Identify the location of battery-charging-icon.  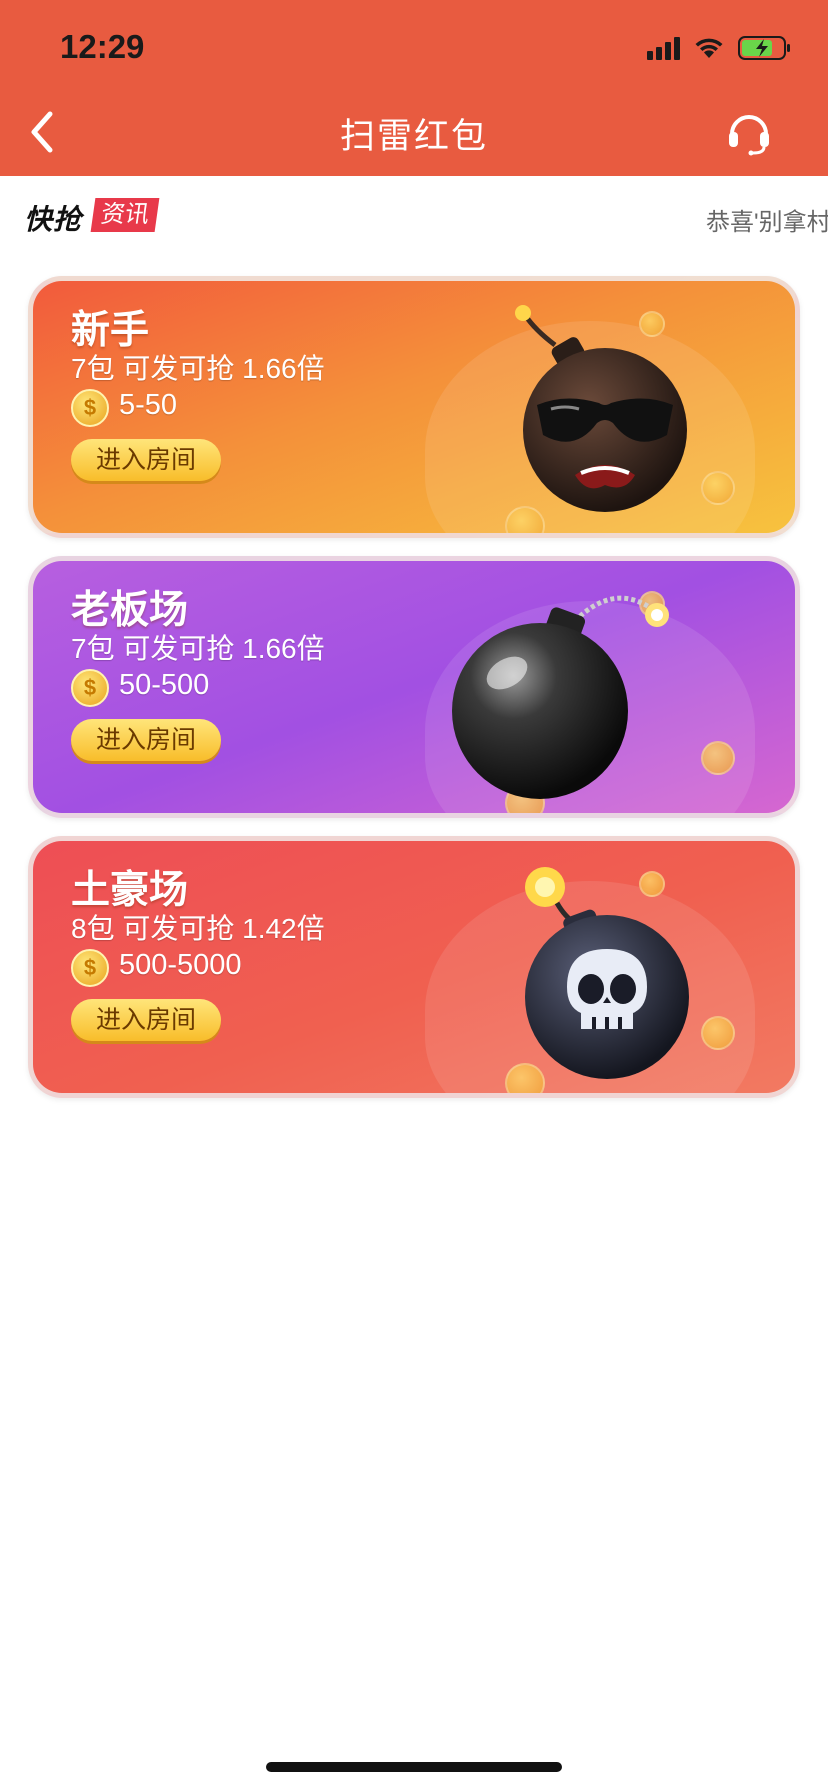
(765, 48).